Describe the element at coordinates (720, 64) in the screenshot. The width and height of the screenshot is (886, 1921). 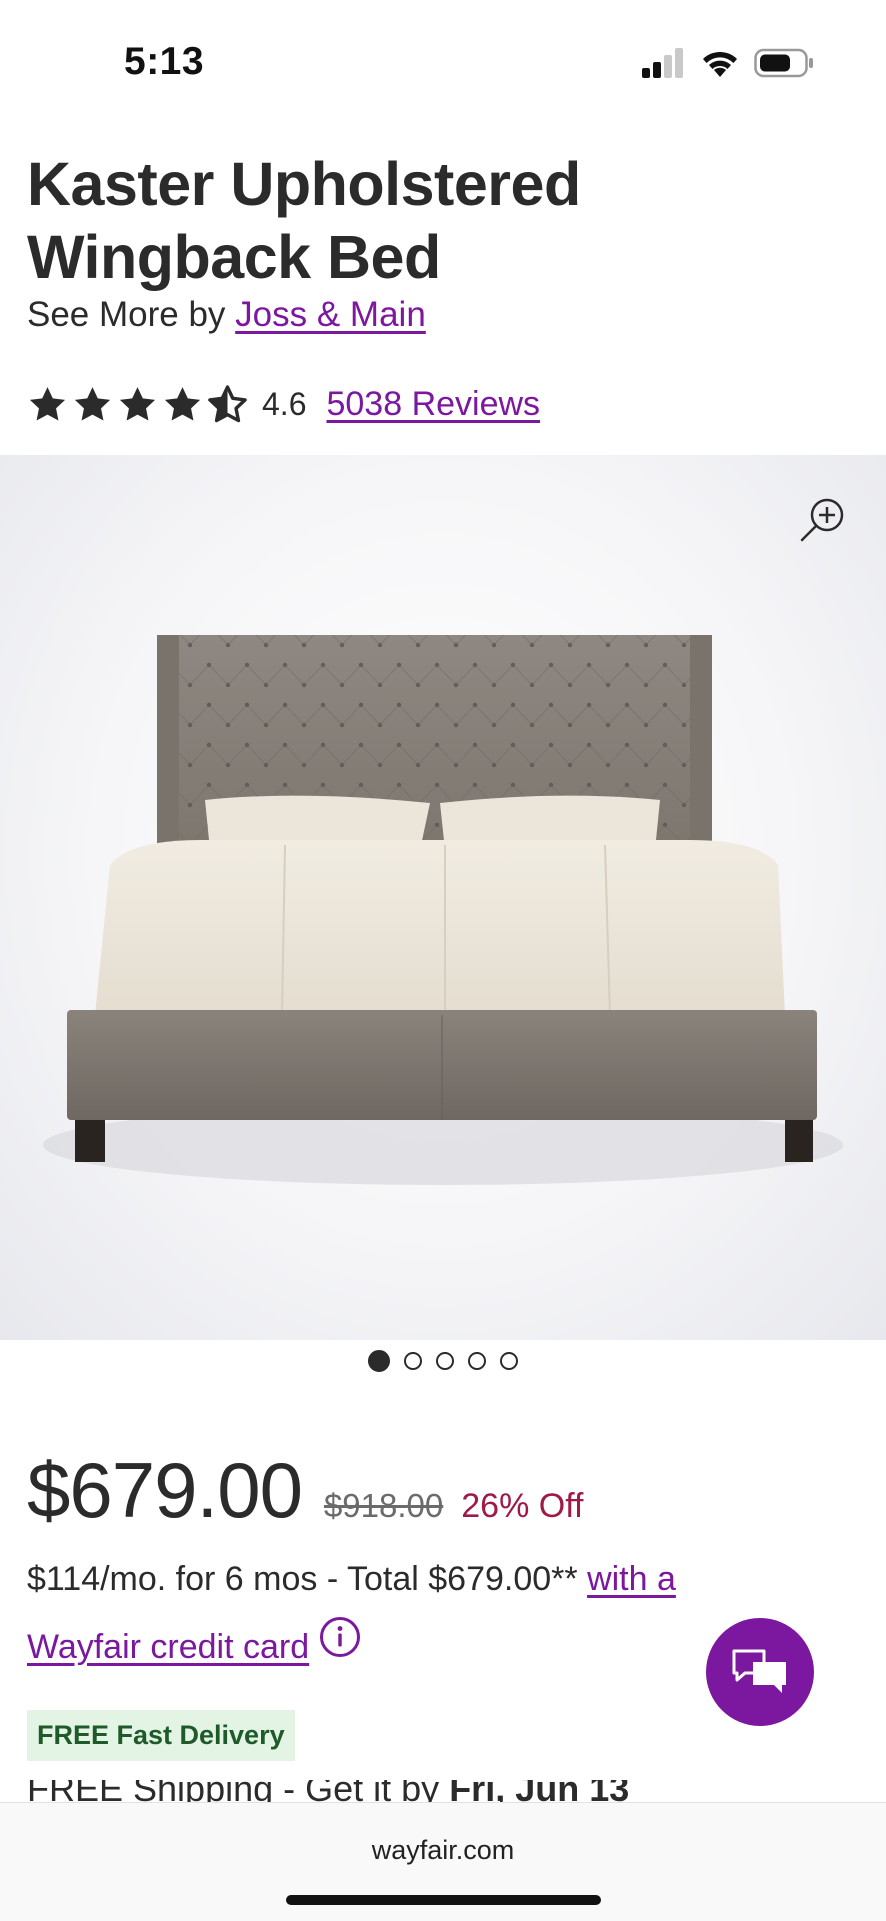
I see `wifi-icon` at that location.